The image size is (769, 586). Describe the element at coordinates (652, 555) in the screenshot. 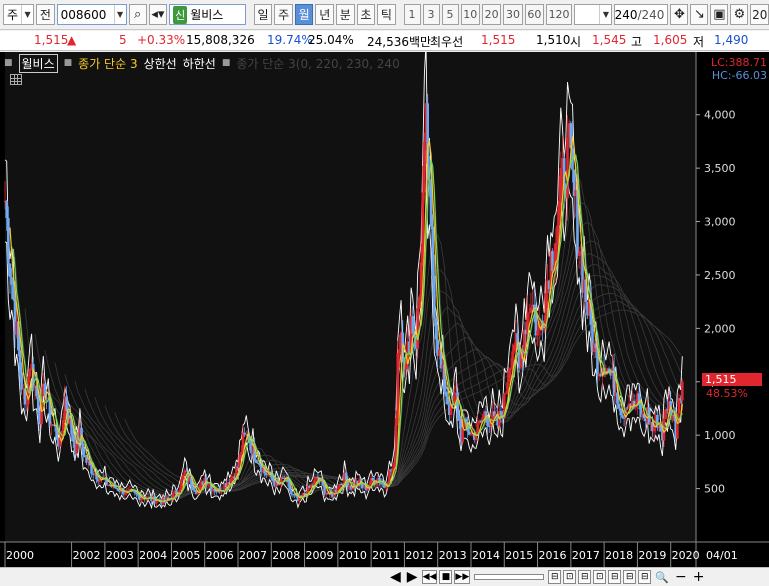

I see `x-tick-label: 2019` at that location.